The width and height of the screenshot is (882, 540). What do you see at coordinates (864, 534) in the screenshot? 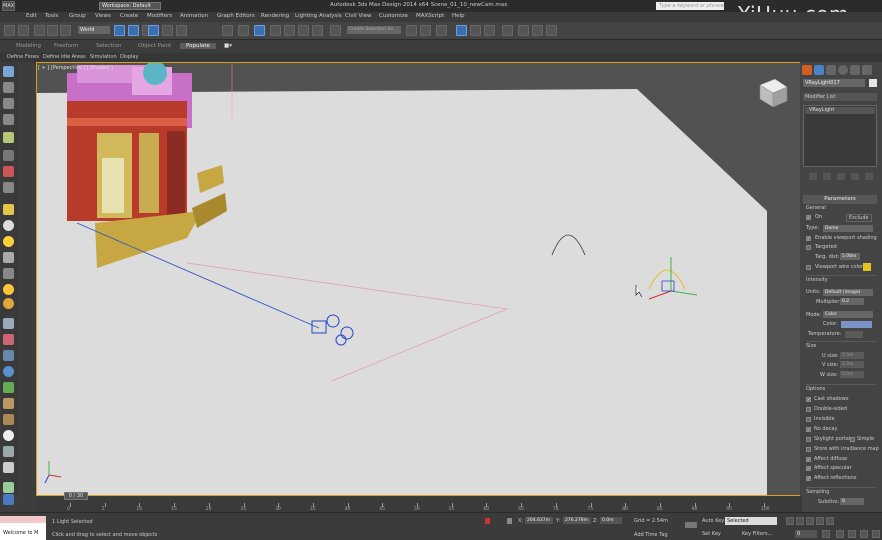
I see `pan-icon` at bounding box center [864, 534].